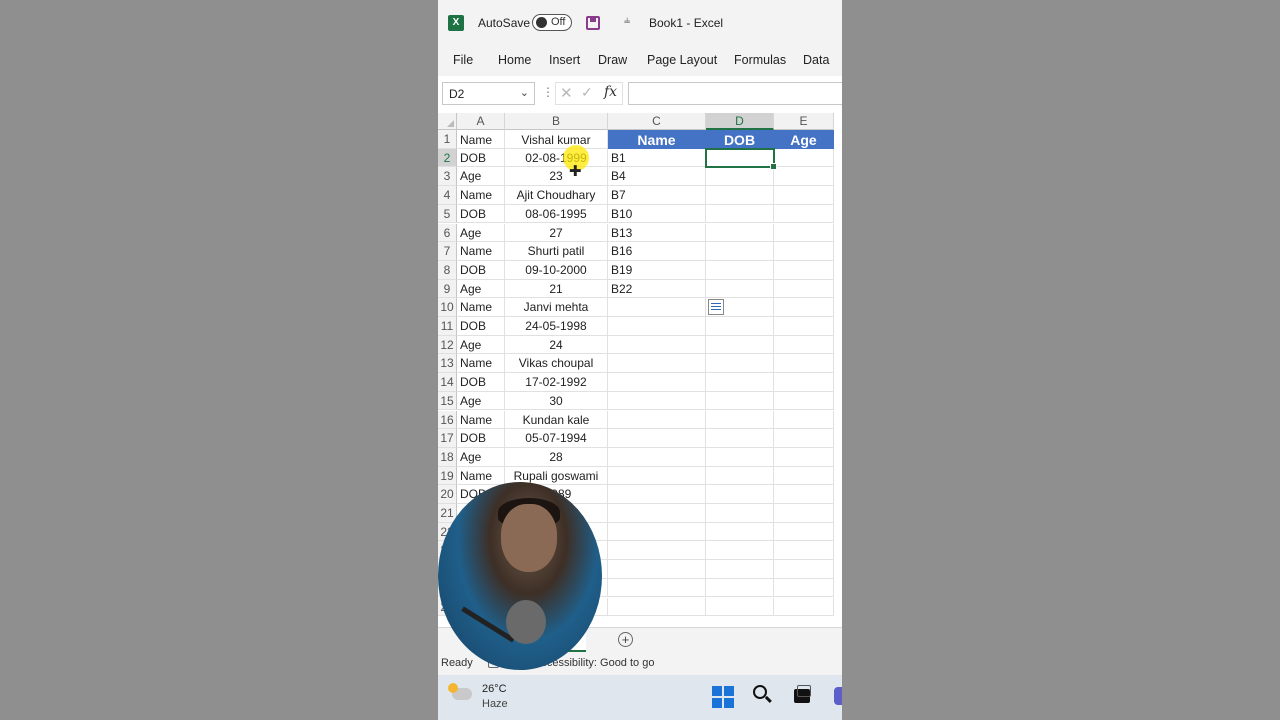  What do you see at coordinates (447, 139) in the screenshot?
I see `row-header-1: 1` at bounding box center [447, 139].